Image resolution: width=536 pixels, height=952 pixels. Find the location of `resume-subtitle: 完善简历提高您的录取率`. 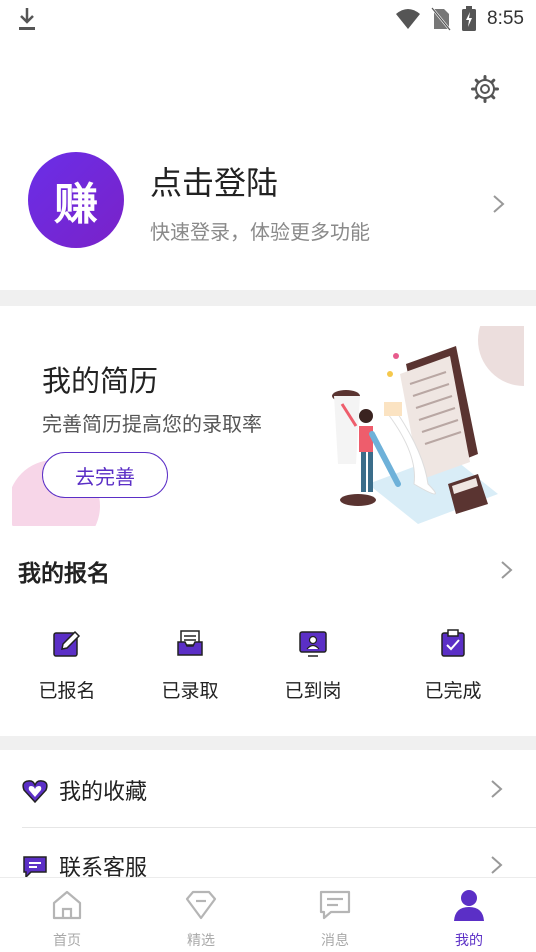

resume-subtitle: 完善简历提高您的录取率 is located at coordinates (152, 424).